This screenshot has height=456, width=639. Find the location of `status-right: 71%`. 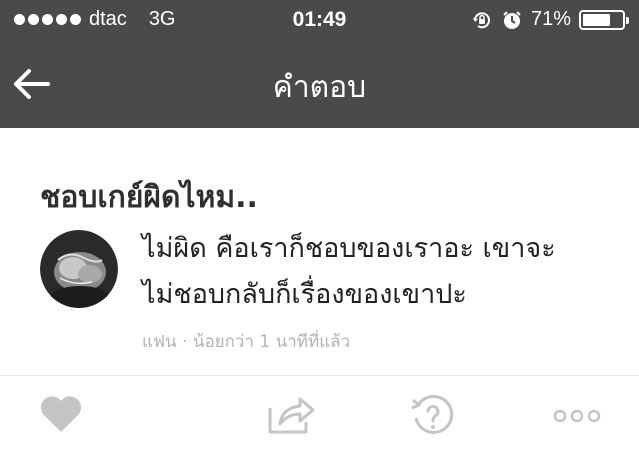

status-right: 71% is located at coordinates (550, 19).